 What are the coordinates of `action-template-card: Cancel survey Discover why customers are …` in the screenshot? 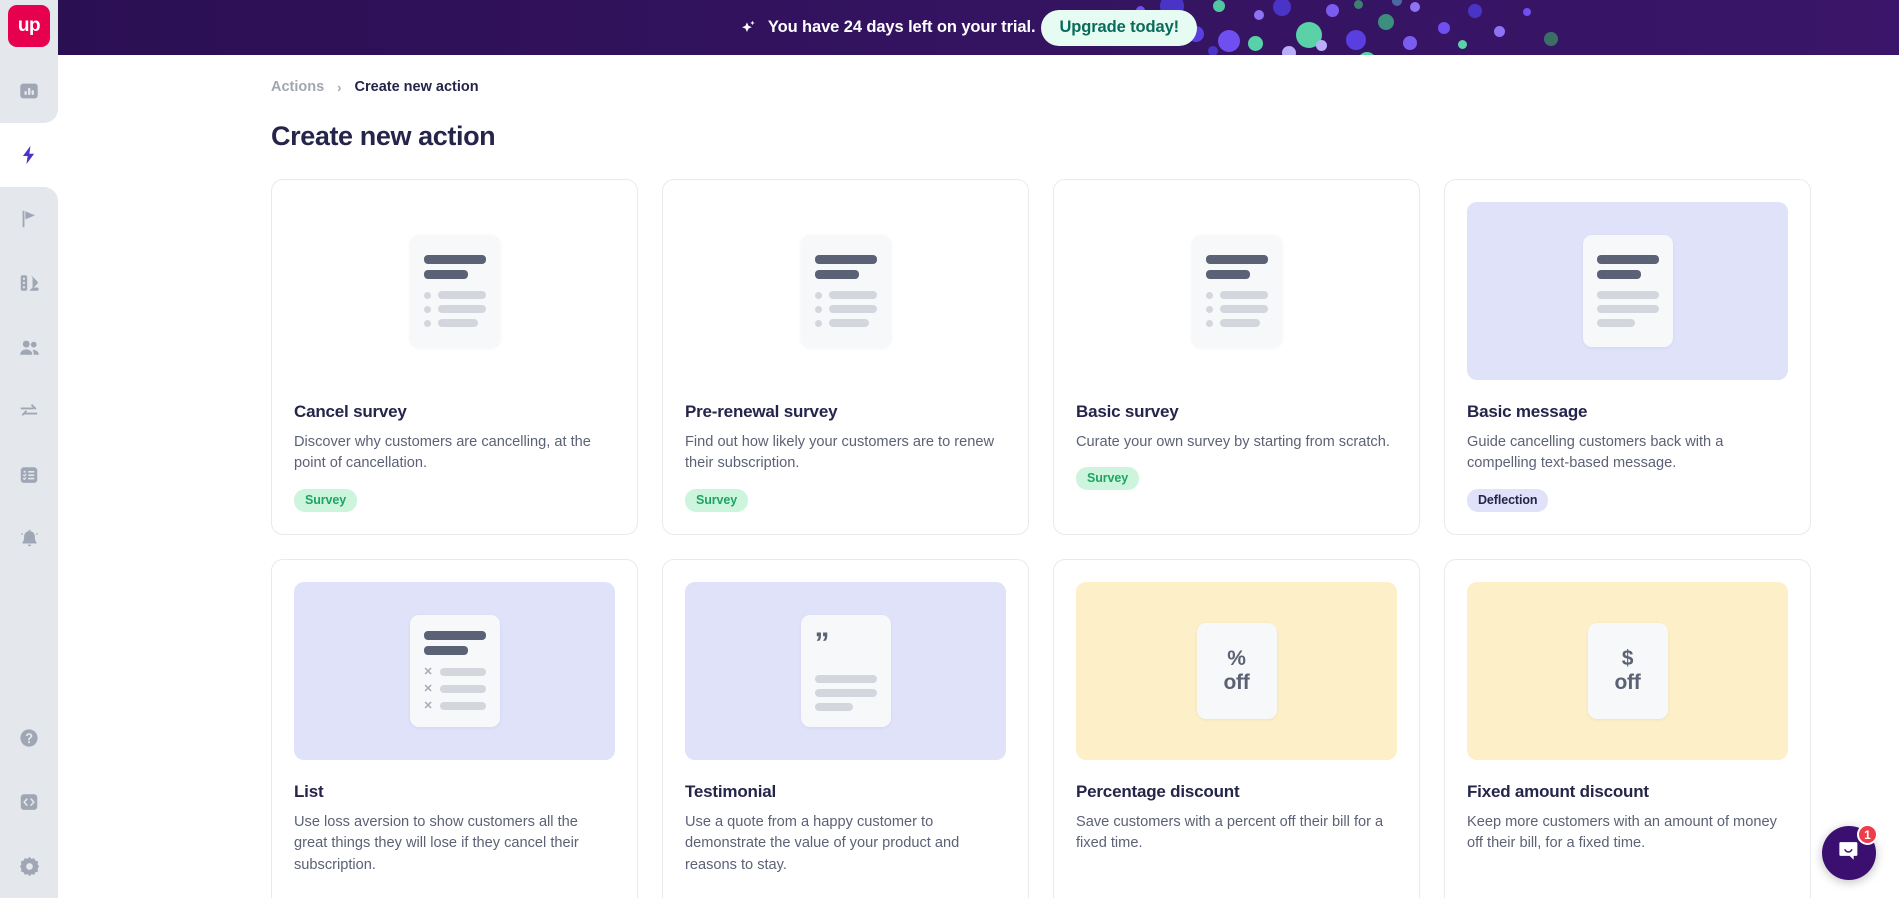 It's located at (454, 357).